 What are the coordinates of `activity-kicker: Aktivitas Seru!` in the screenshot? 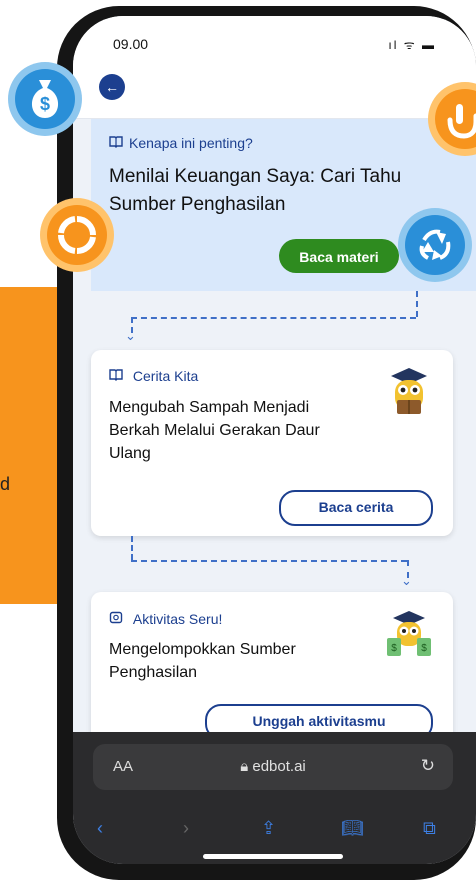 It's located at (165, 618).